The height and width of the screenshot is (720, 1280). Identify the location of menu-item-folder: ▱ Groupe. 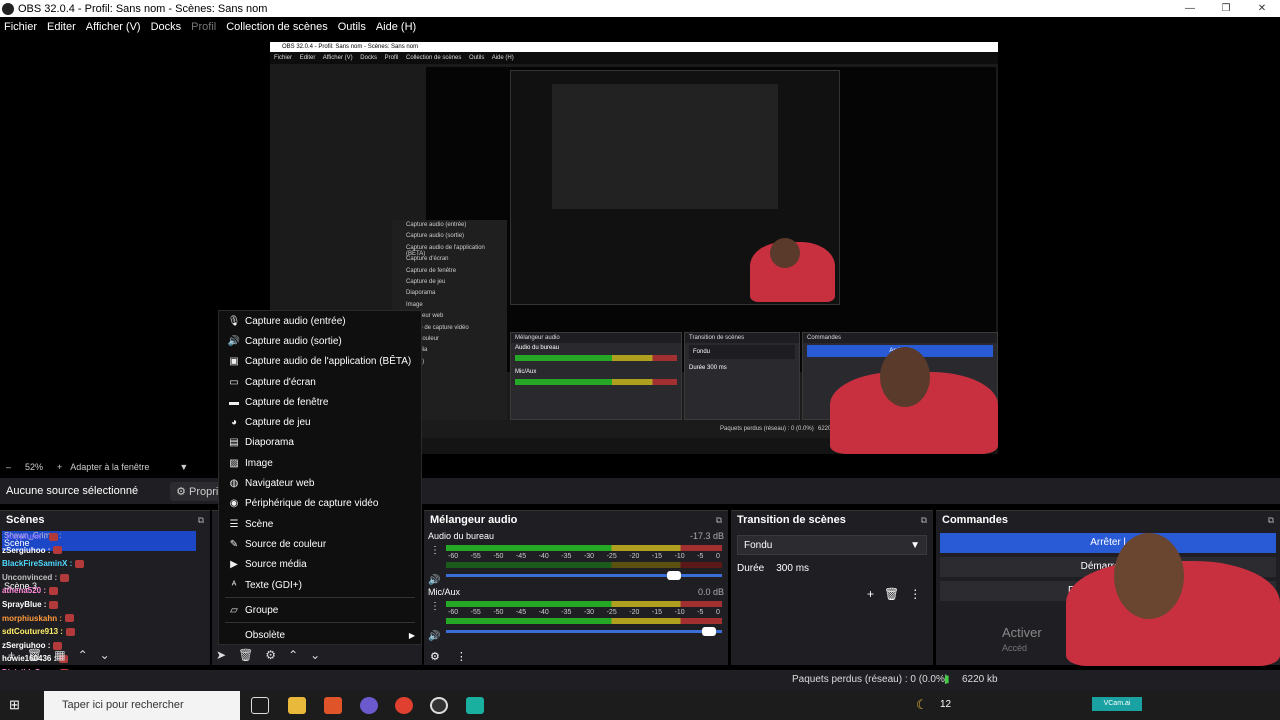
(320, 610).